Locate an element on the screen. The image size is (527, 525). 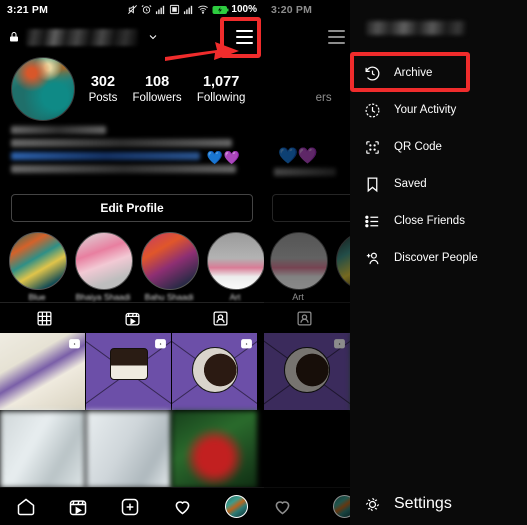
profile-summary-left: 302 Posts 108 Followers 1,077 Following is located at coordinates (132, 89).